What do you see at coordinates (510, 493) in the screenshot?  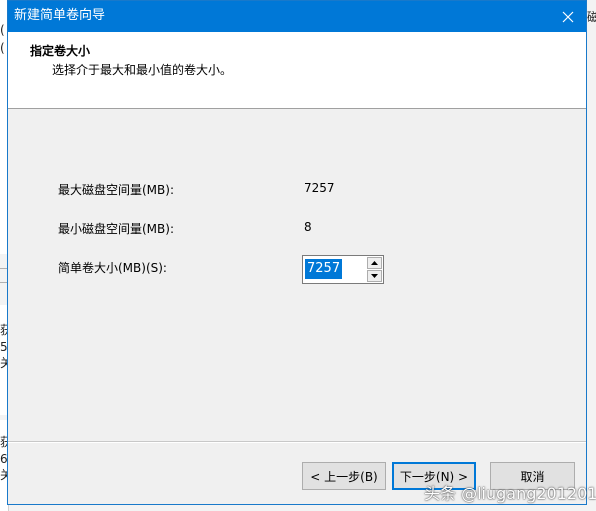 I see `watermark: 头条 @liugang201201` at bounding box center [510, 493].